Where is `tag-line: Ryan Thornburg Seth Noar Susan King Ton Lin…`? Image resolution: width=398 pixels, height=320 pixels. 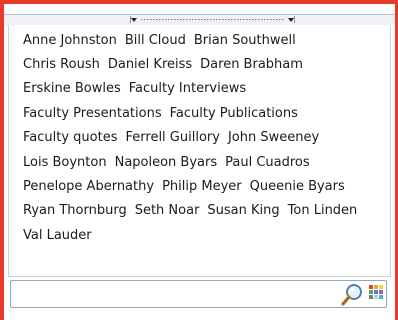
tag-line: Ryan Thornburg Seth Noar Susan King Ton Lin… is located at coordinates (203, 211).